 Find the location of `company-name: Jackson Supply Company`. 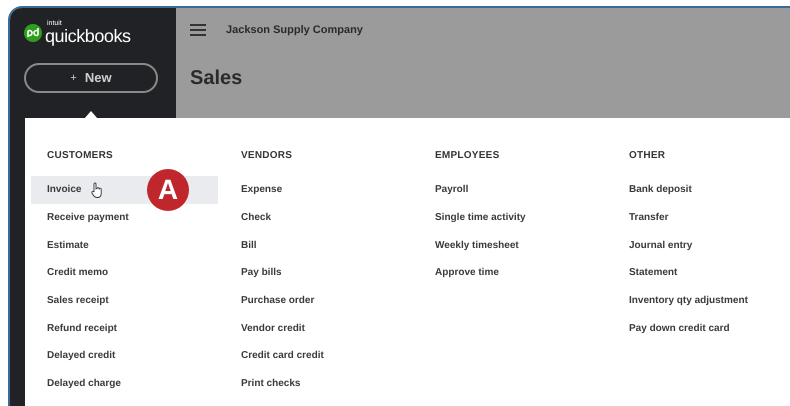

company-name: Jackson Supply Company is located at coordinates (294, 30).